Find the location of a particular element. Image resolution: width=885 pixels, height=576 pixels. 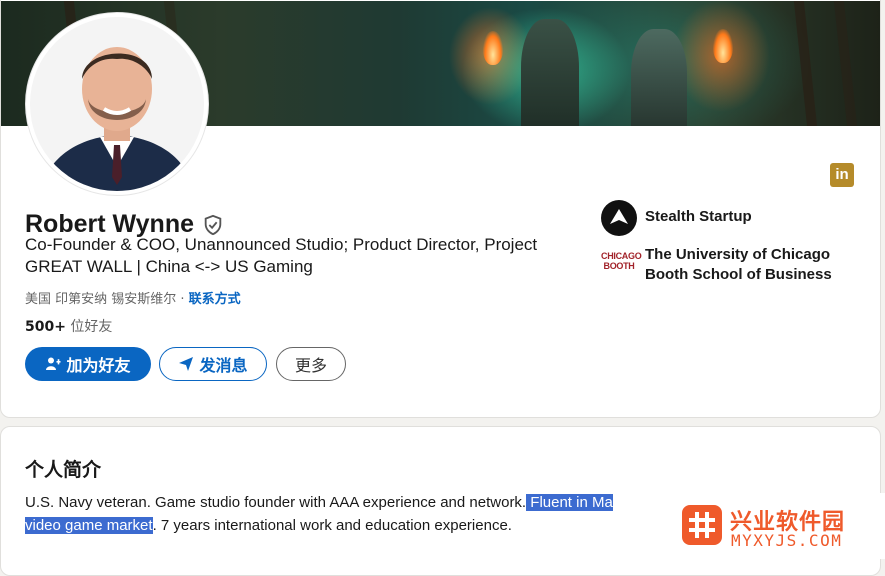

profile-location-line: 美国 印第安纳 锡安斯维尔 · 联系方式 is located at coordinates (133, 297).